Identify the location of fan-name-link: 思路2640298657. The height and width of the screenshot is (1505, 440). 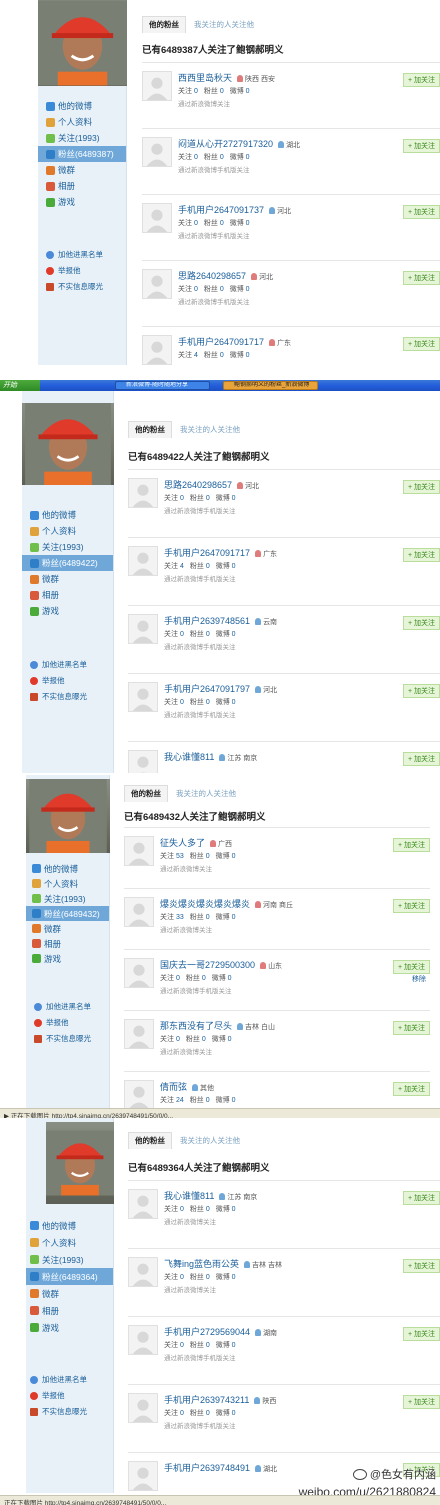
(212, 276).